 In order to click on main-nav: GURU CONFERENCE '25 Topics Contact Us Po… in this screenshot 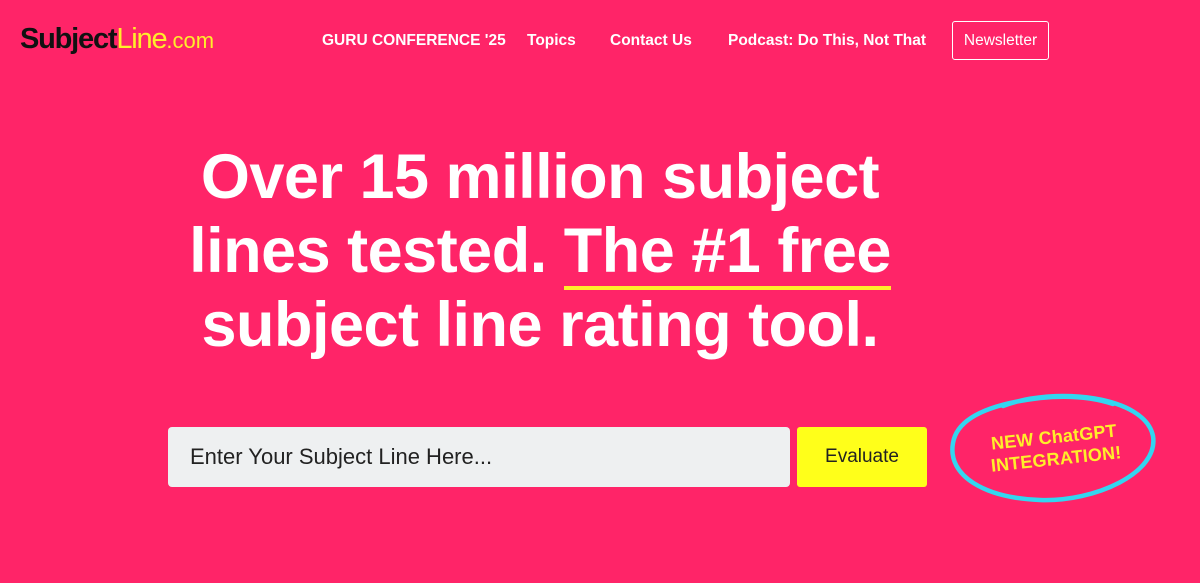, I will do `click(600, 41)`.